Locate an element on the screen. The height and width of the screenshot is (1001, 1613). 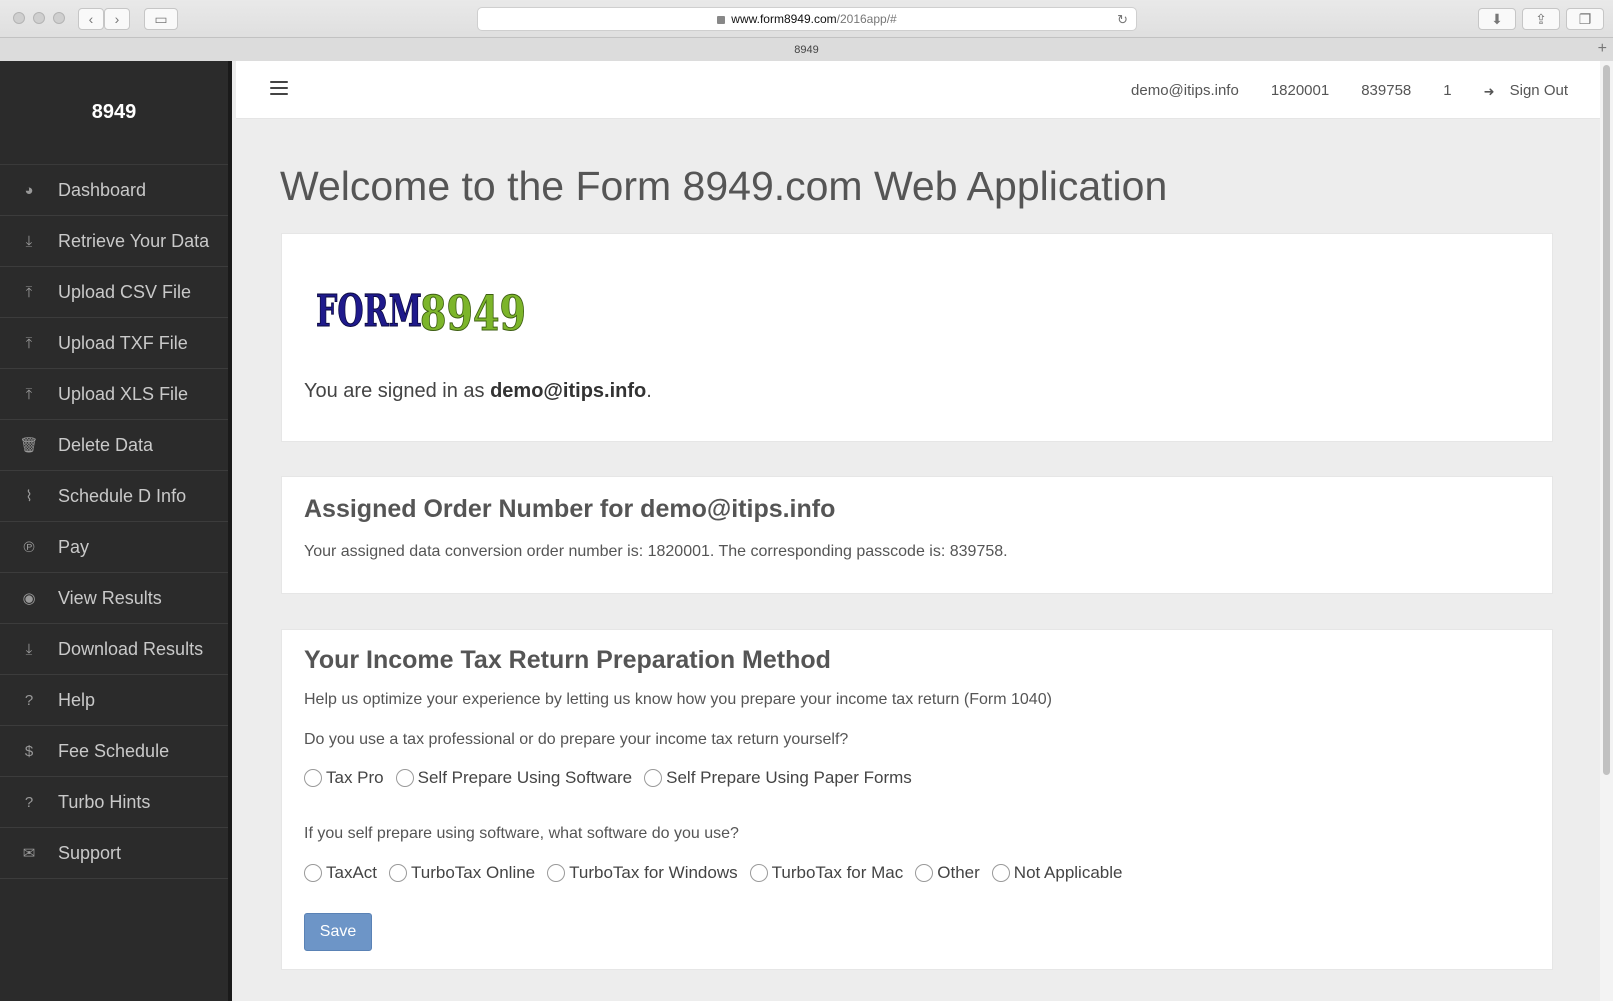
software-option-turbotax-online: TurboTax Online is located at coordinates (462, 873).